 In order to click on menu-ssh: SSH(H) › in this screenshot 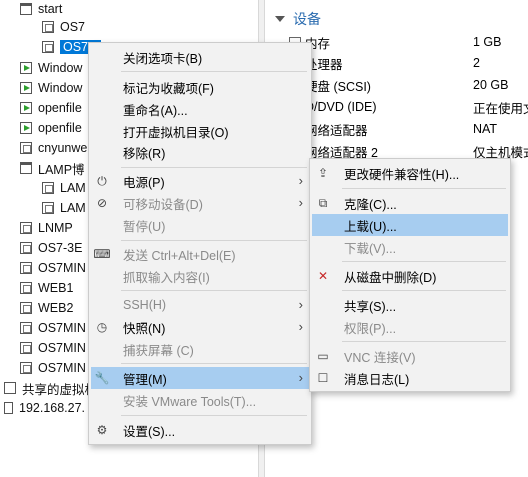, I will do `click(200, 305)`.